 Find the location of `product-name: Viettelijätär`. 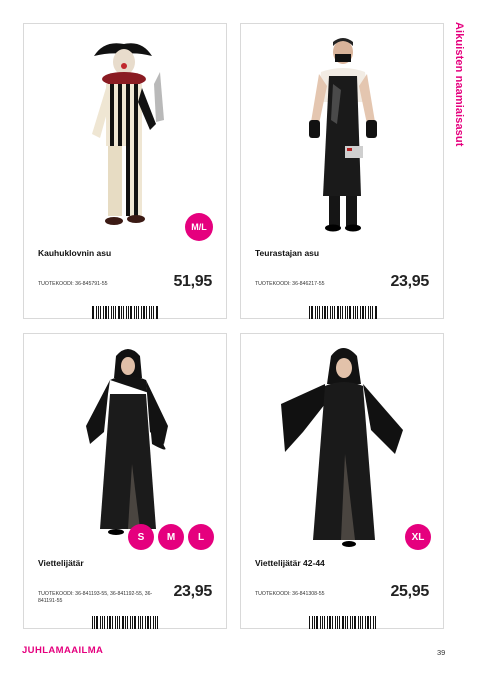

product-name: Viettelijätär is located at coordinates (61, 563).